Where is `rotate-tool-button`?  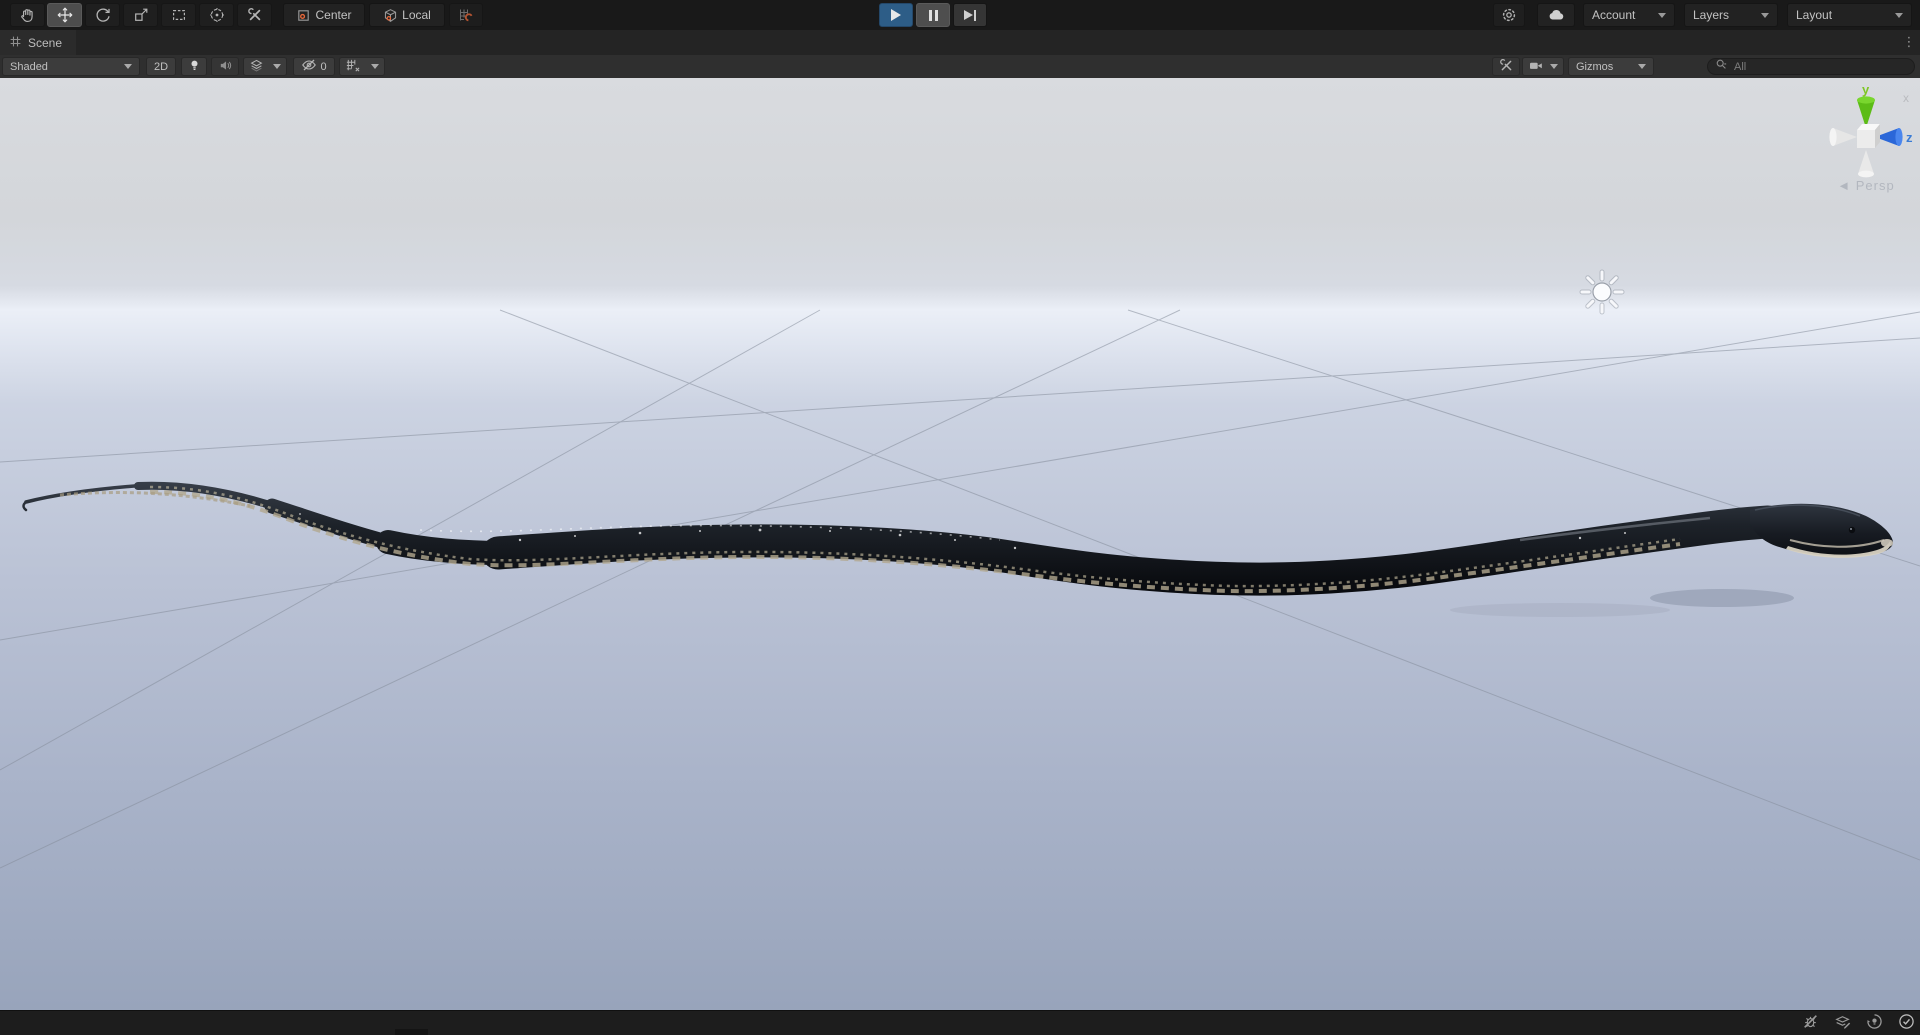
rotate-tool-button is located at coordinates (102, 15).